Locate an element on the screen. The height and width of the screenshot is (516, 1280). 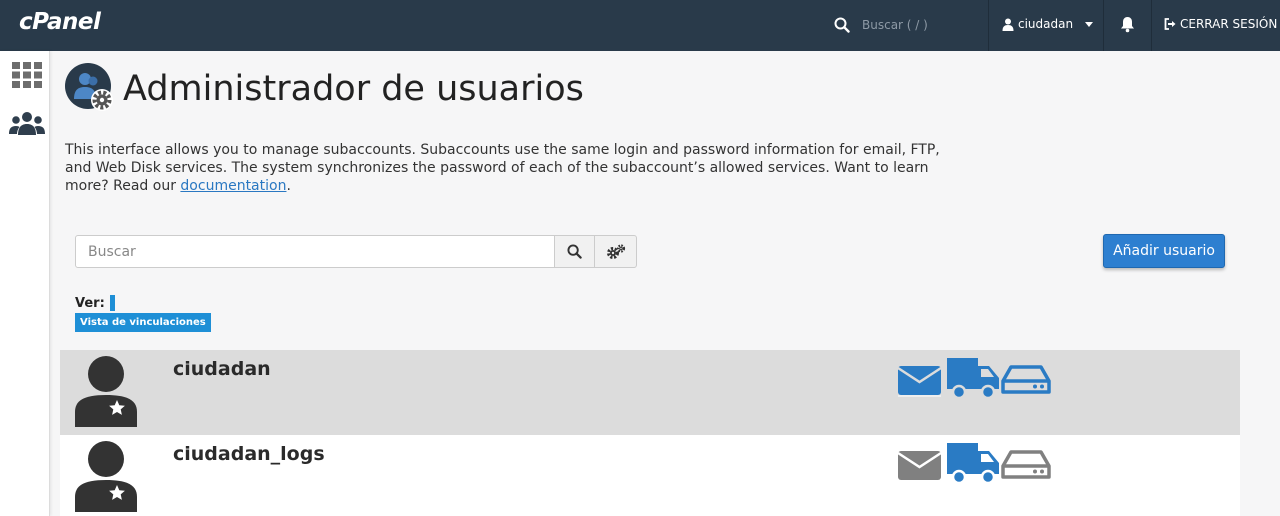
users-group-icon is located at coordinates (27, 123).